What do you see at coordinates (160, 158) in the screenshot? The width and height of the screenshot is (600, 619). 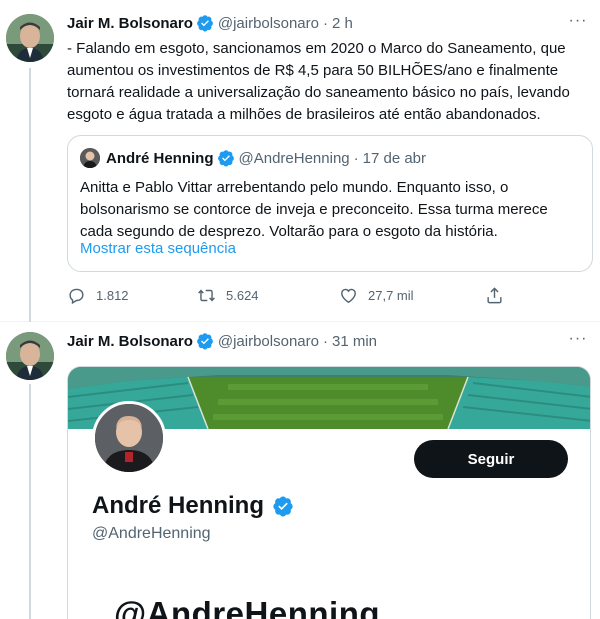 I see `quoted-author-name: André Henning` at bounding box center [160, 158].